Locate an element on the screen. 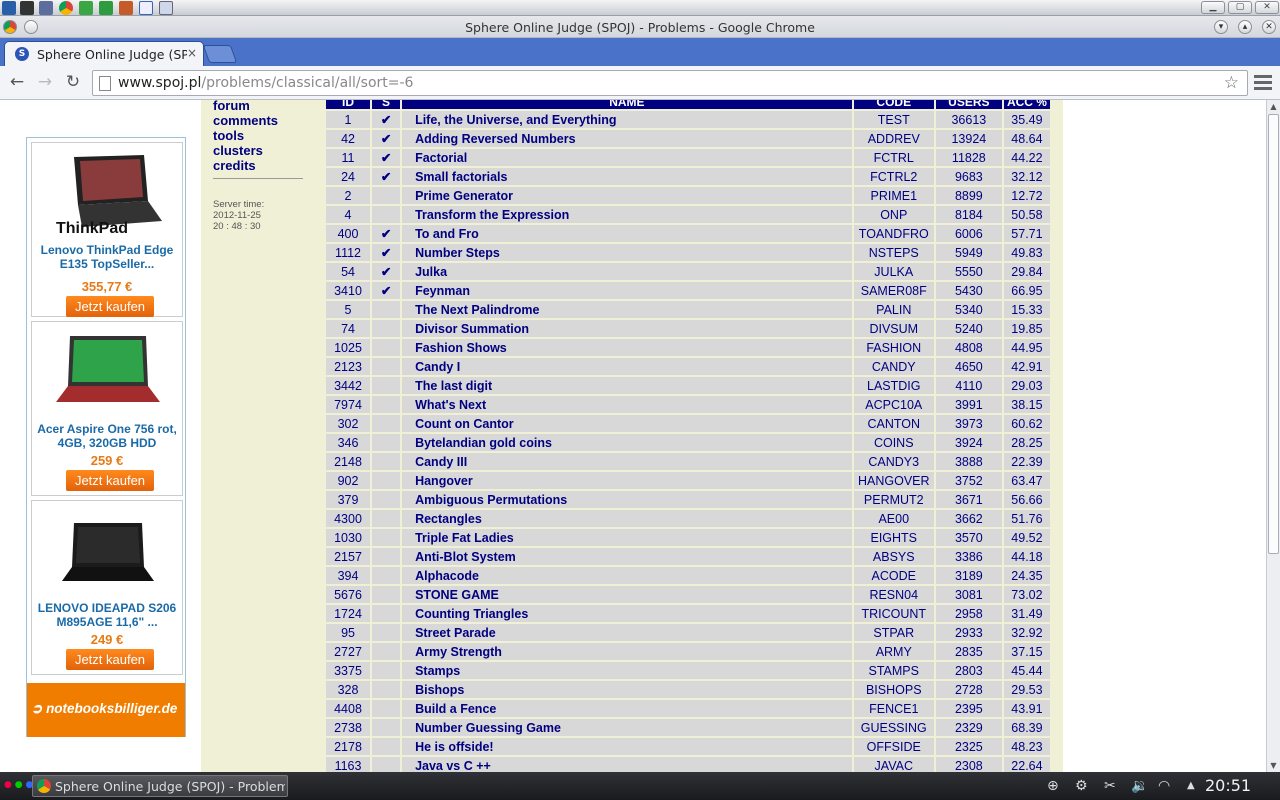 The image size is (1280, 800). table-row: 3375 Stamps STAMPS 2803 45.44 is located at coordinates (688, 670).